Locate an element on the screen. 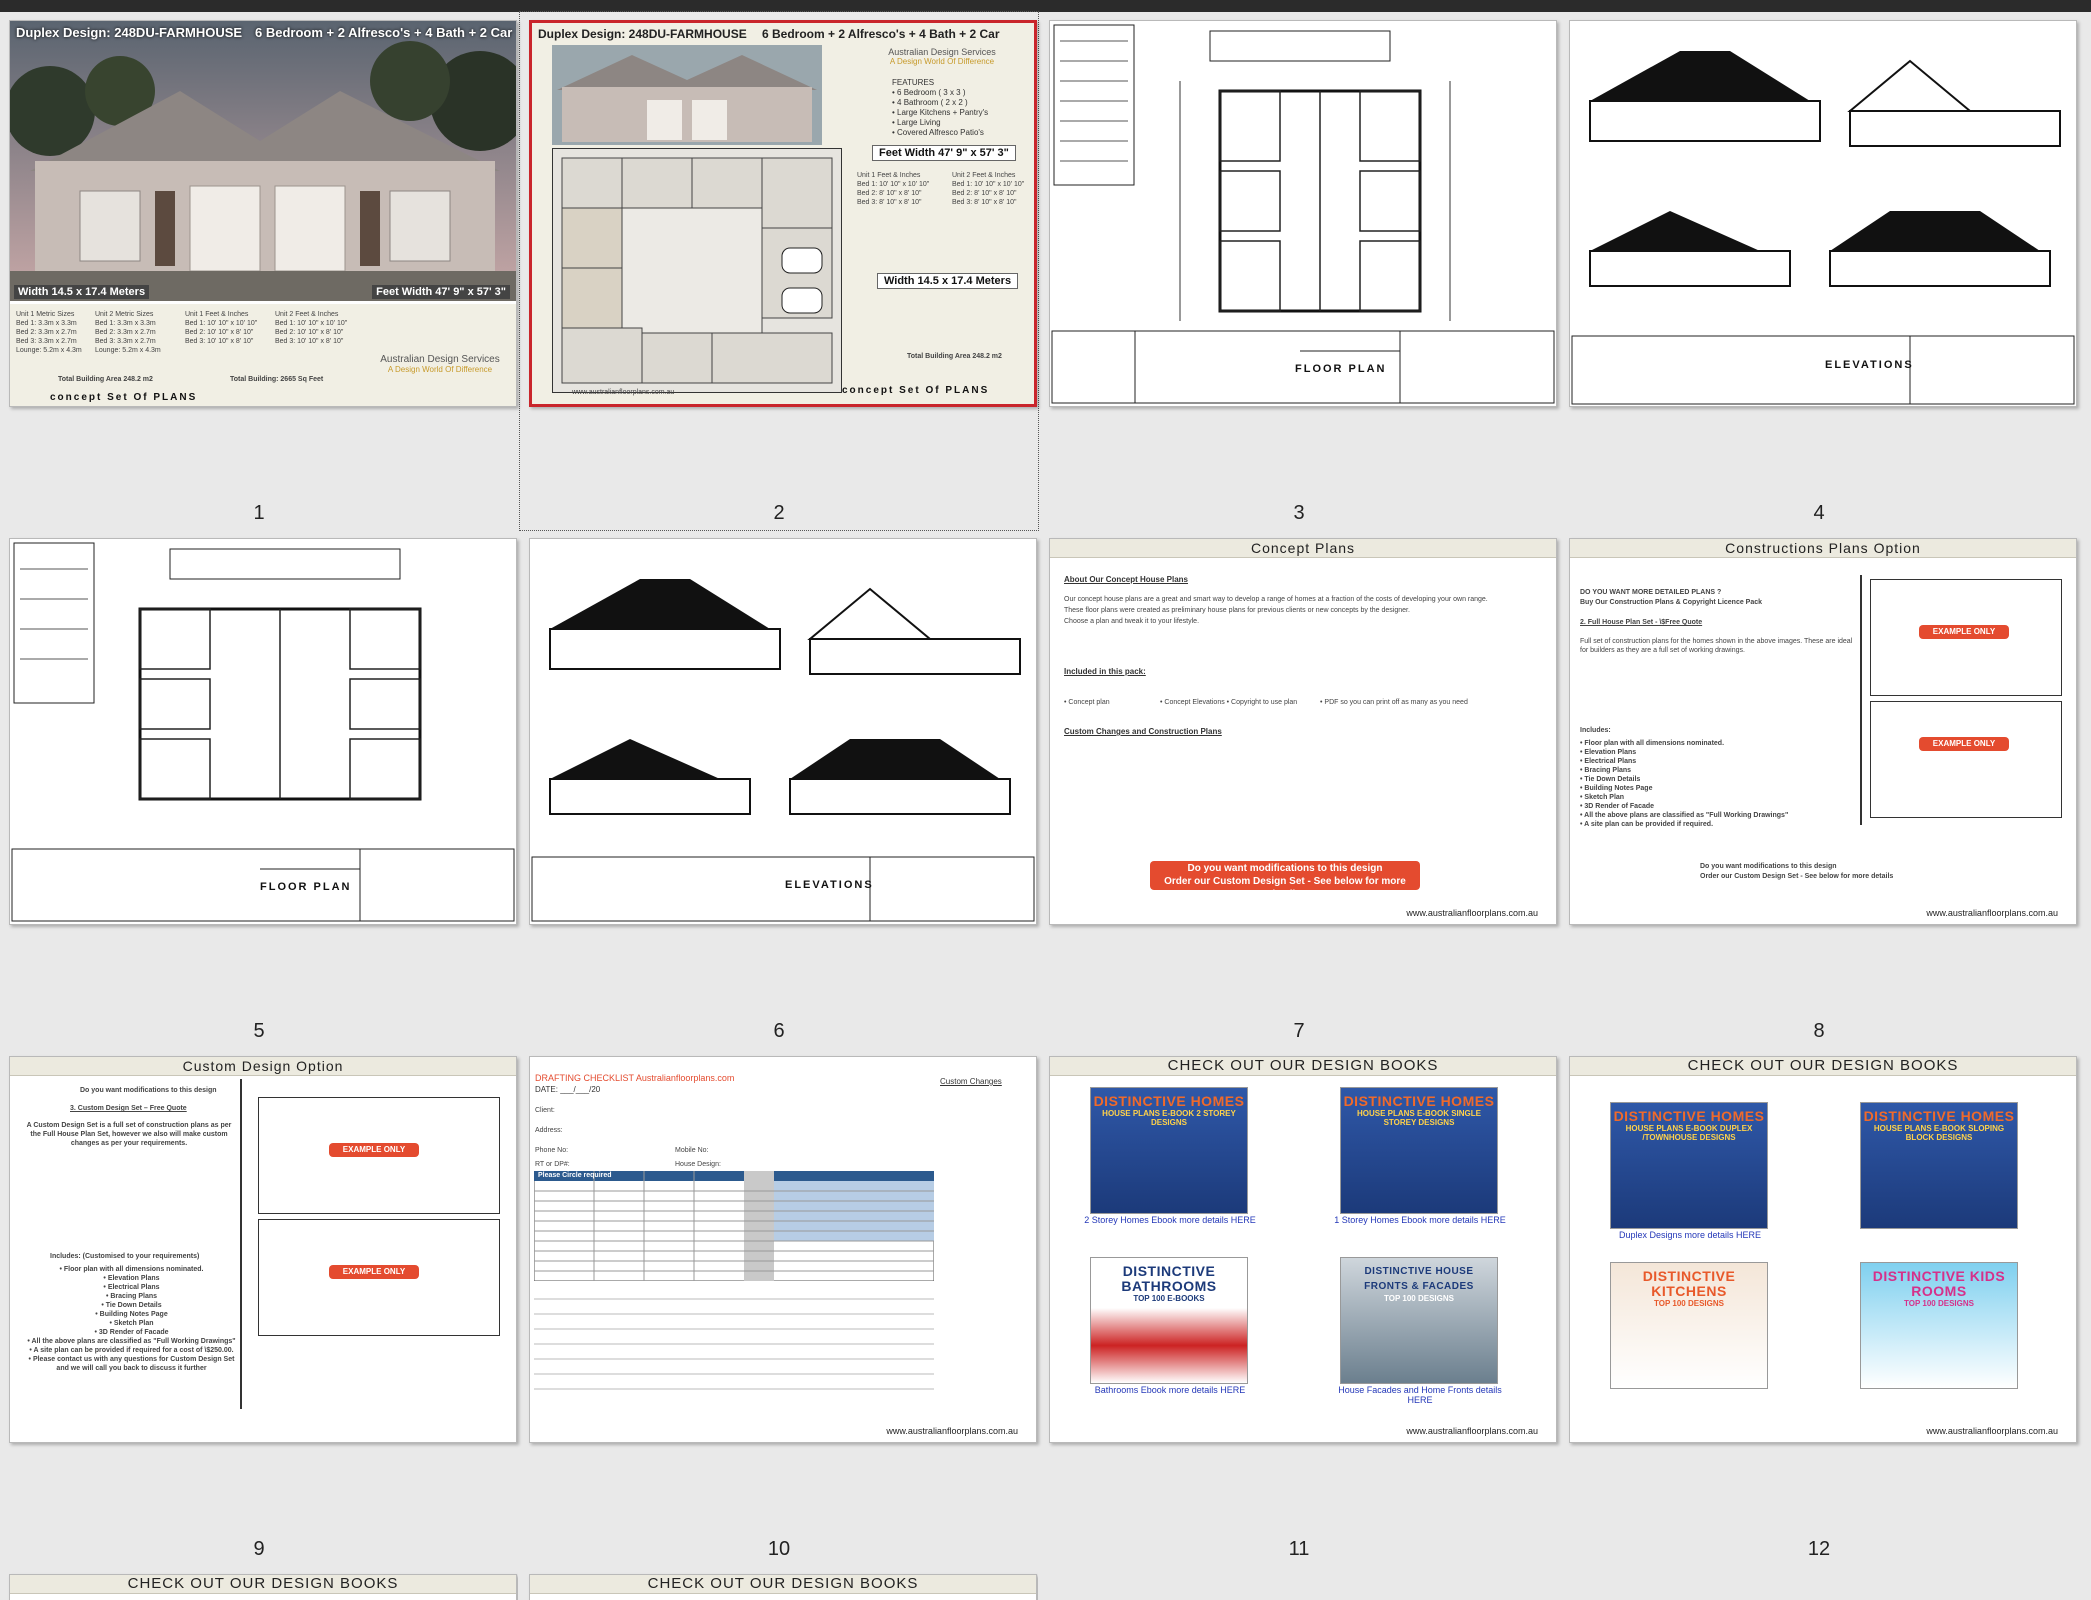 This screenshot has width=2091, height=1600. page-2-footer: concept Set Of PLANS is located at coordinates (916, 390).